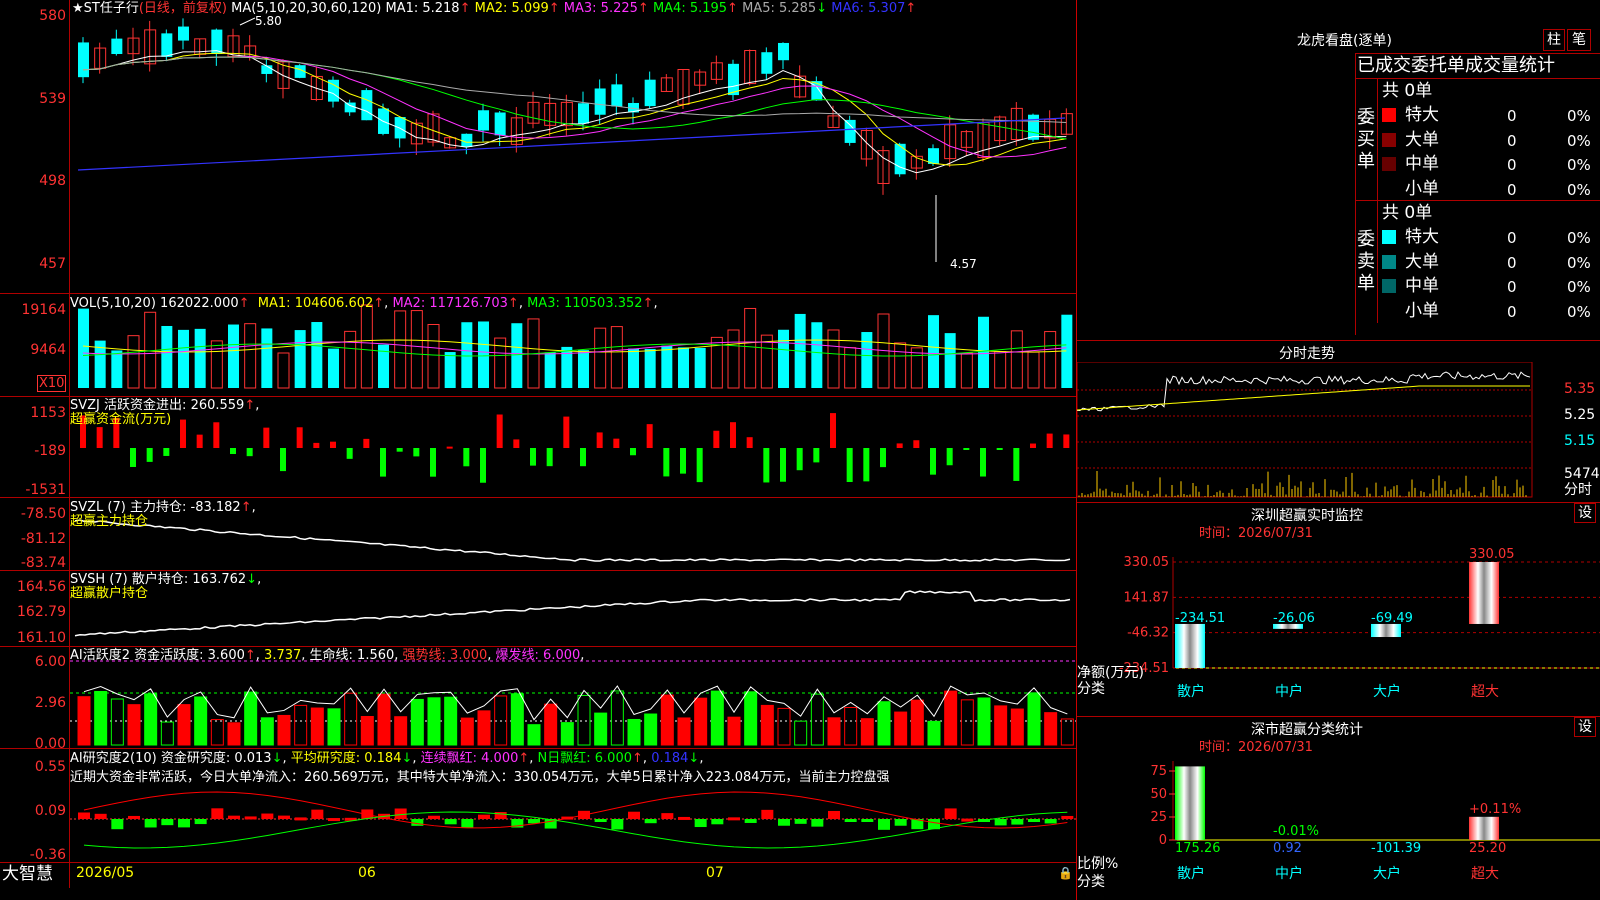 The height and width of the screenshot is (900, 1600). What do you see at coordinates (1065, 873) in the screenshot?
I see `lock-icon: 🔒` at bounding box center [1065, 873].